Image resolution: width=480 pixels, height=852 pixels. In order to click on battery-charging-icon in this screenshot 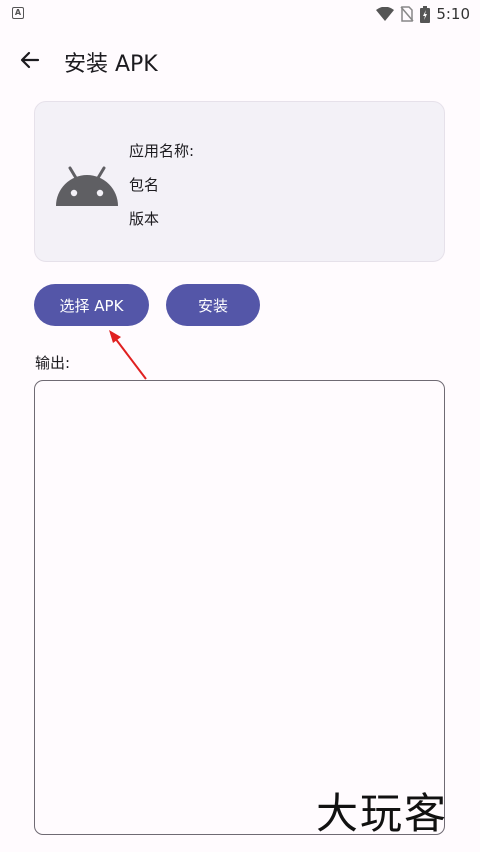, I will do `click(425, 14)`.